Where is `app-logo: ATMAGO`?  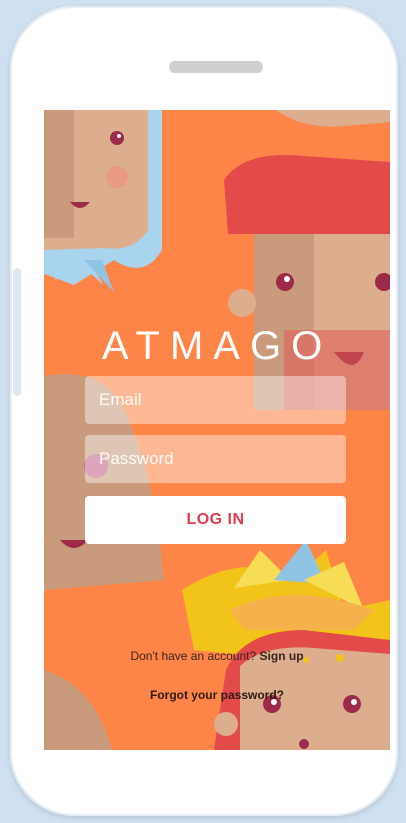 app-logo: ATMAGO is located at coordinates (217, 346).